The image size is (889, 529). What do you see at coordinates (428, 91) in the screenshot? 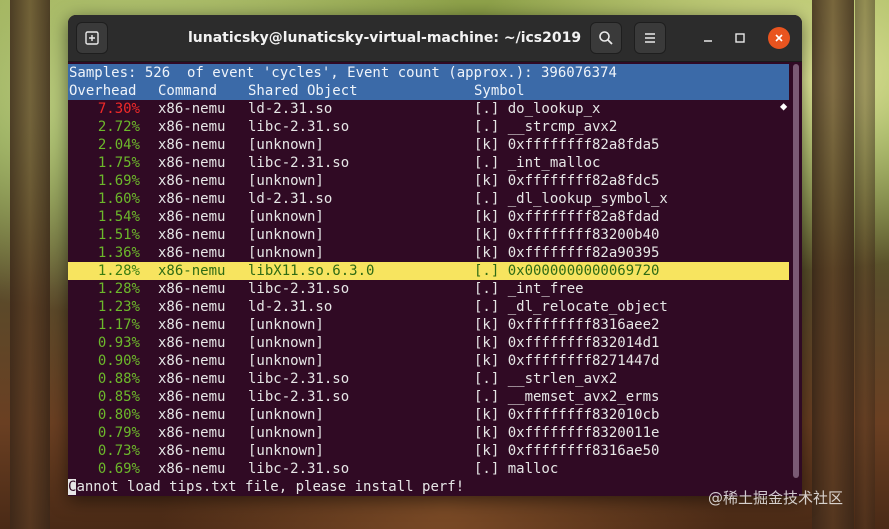
I see `column-header-row: Overhead Command Shared Object Symbol` at bounding box center [428, 91].